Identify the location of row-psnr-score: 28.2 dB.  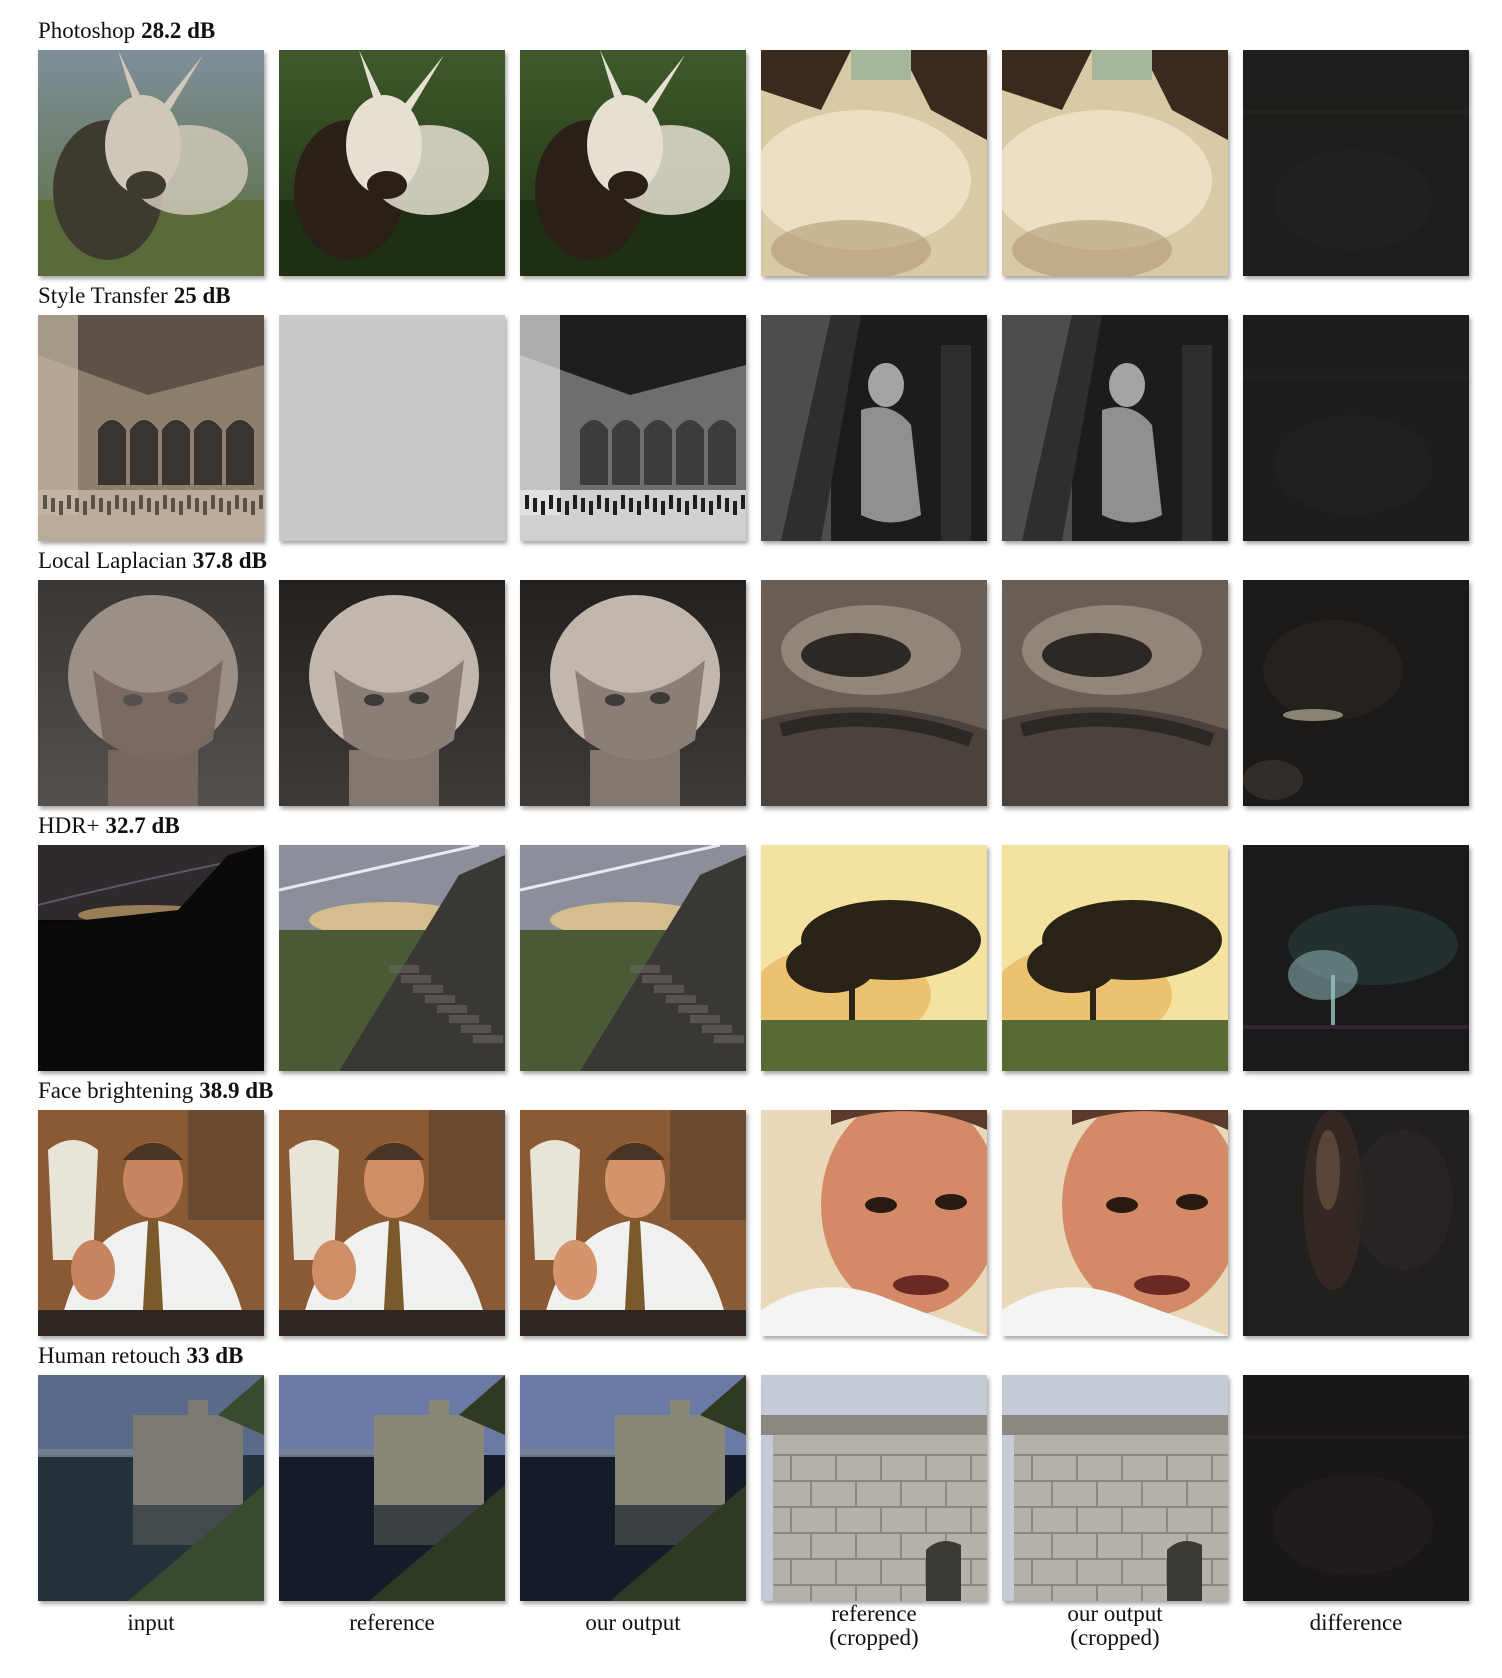
(178, 30).